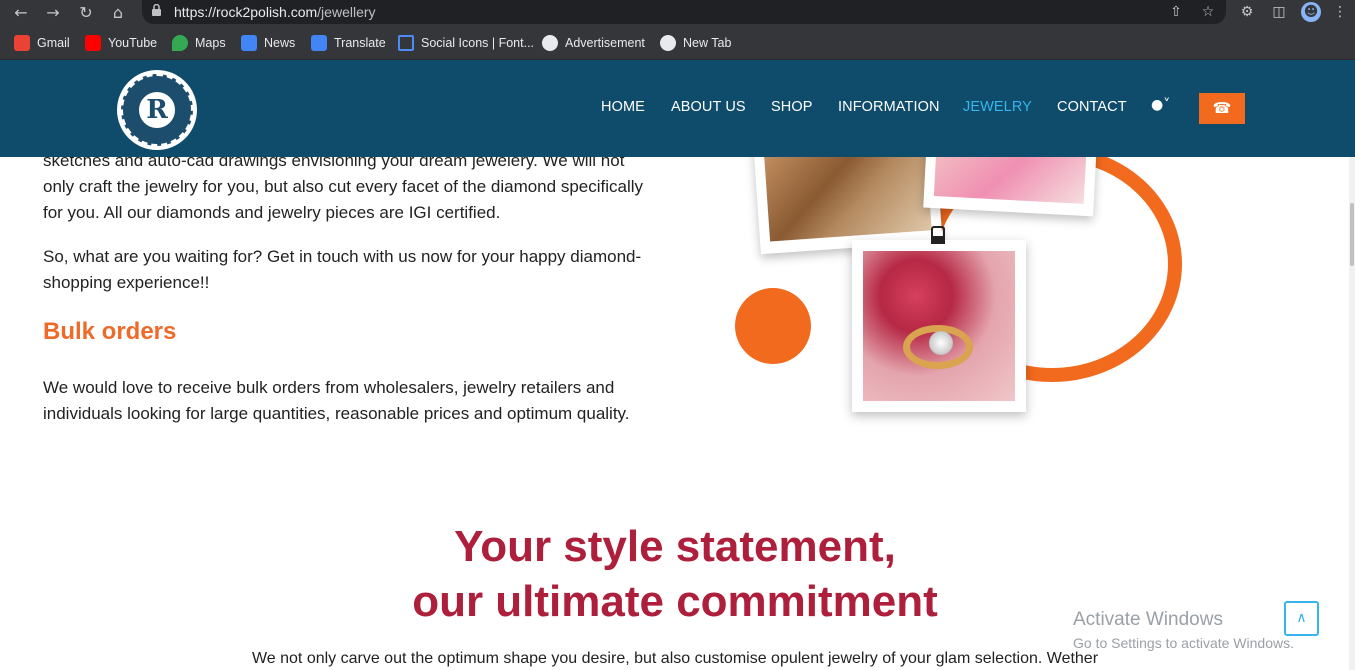  I want to click on decorative-circle, so click(773, 326).